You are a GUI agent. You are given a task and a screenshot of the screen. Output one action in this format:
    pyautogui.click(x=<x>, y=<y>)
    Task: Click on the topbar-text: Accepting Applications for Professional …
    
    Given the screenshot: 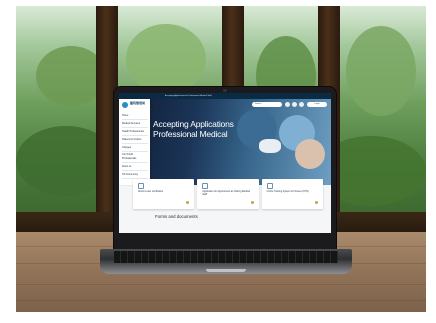 What is the action you would take?
    pyautogui.click(x=188, y=96)
    